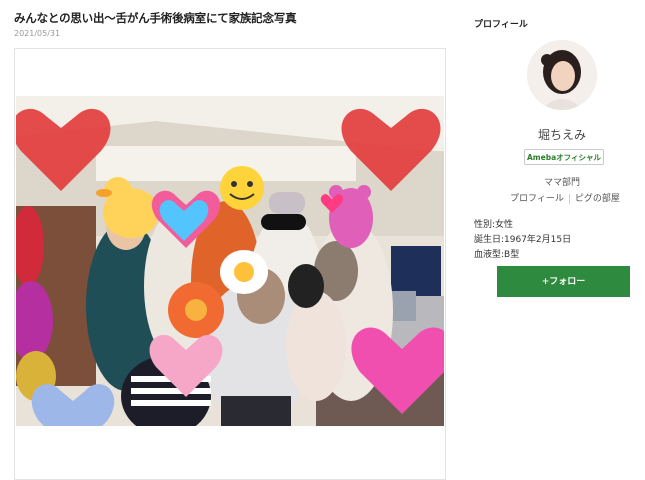 The height and width of the screenshot is (480, 645). I want to click on profile-birthday: 誕生日:1967年2月15日, so click(523, 240).